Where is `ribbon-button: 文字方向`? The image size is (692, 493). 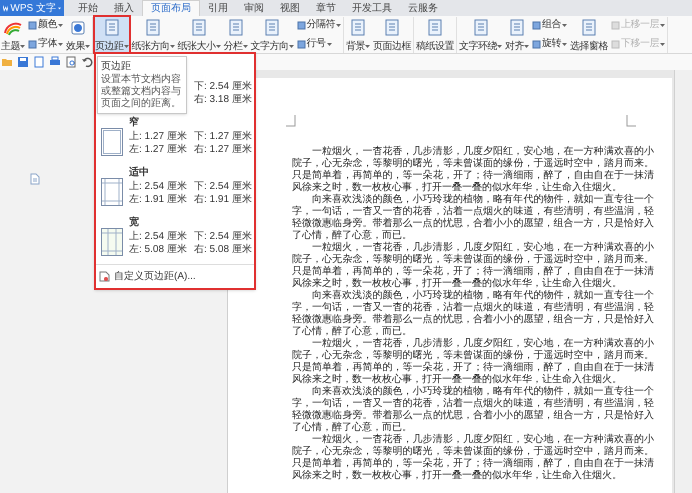
ribbon-button: 文字方向 is located at coordinates (272, 34).